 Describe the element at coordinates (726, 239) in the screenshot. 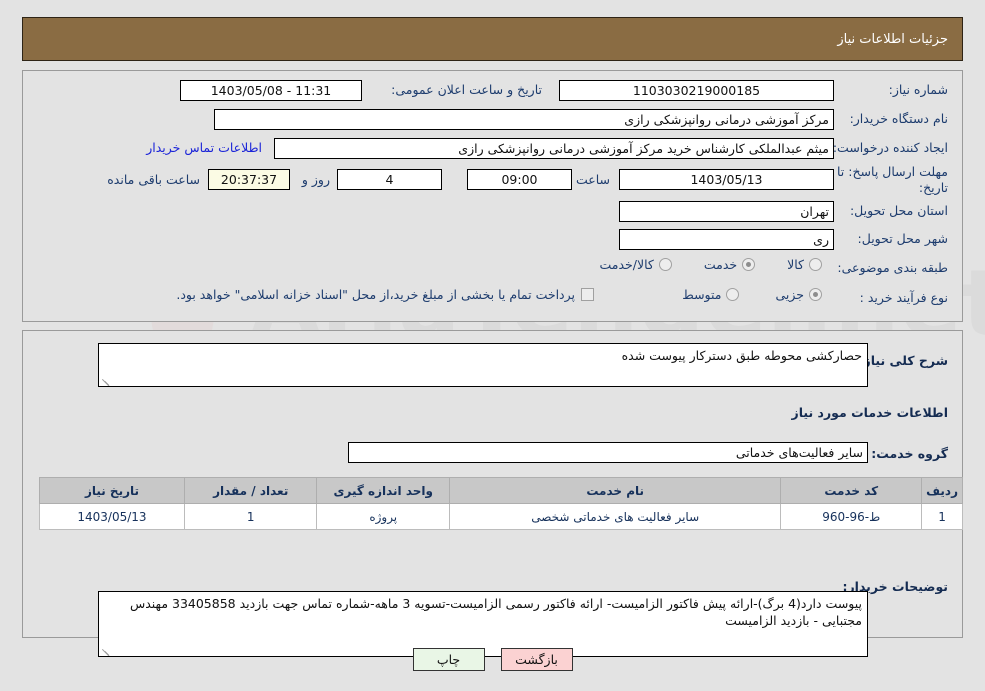

I see `city-value: ری` at that location.